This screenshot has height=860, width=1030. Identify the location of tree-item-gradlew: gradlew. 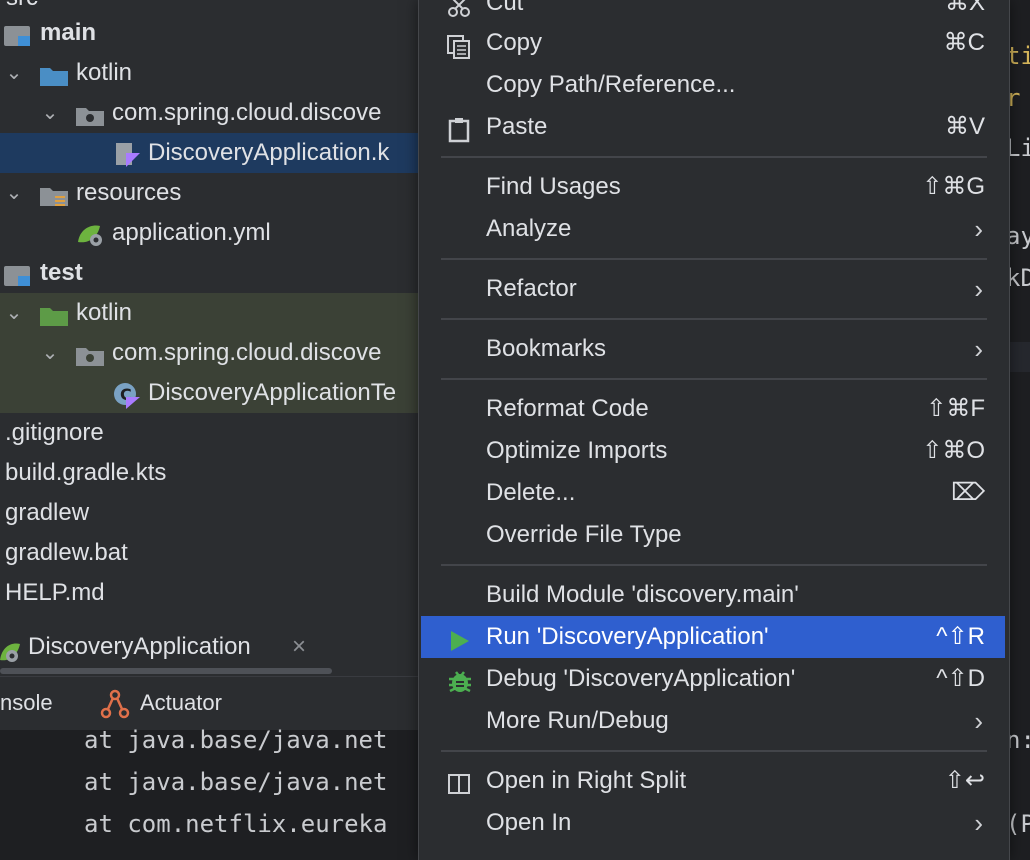
(210, 513).